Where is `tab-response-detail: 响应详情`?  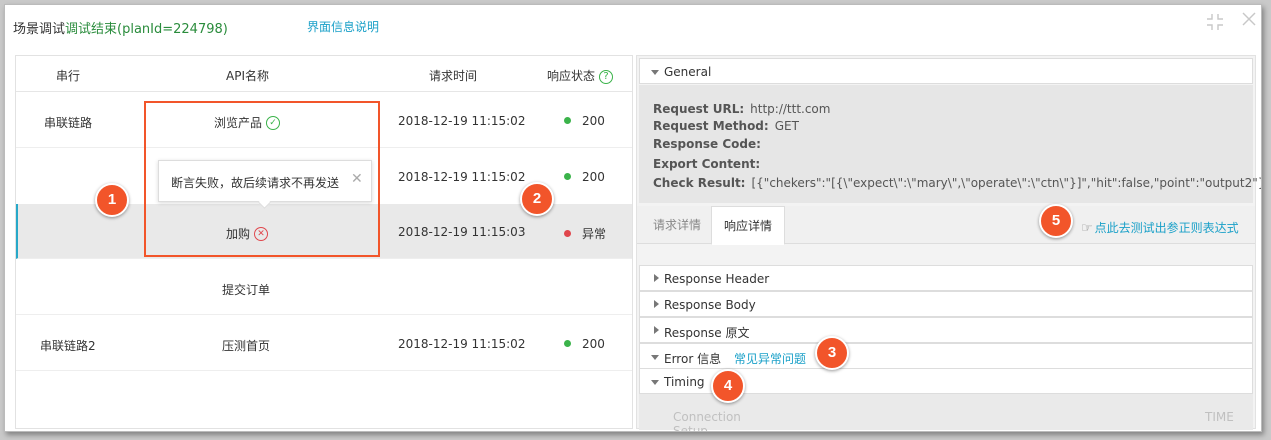 tab-response-detail: 响应详情 is located at coordinates (748, 225).